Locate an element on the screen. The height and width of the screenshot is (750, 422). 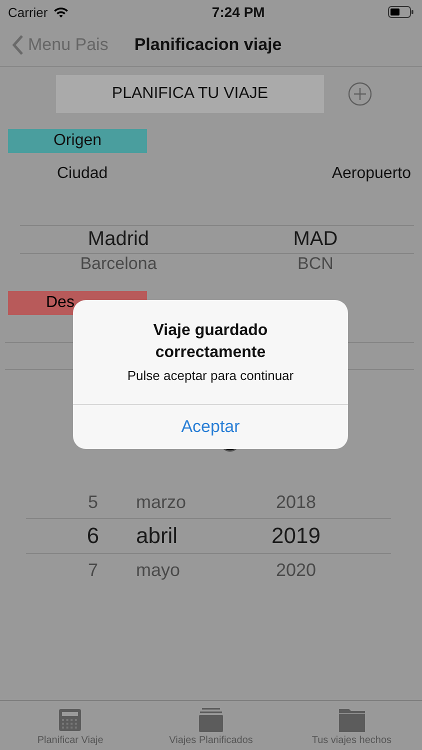
chevron-left-icon is located at coordinates (18, 45).